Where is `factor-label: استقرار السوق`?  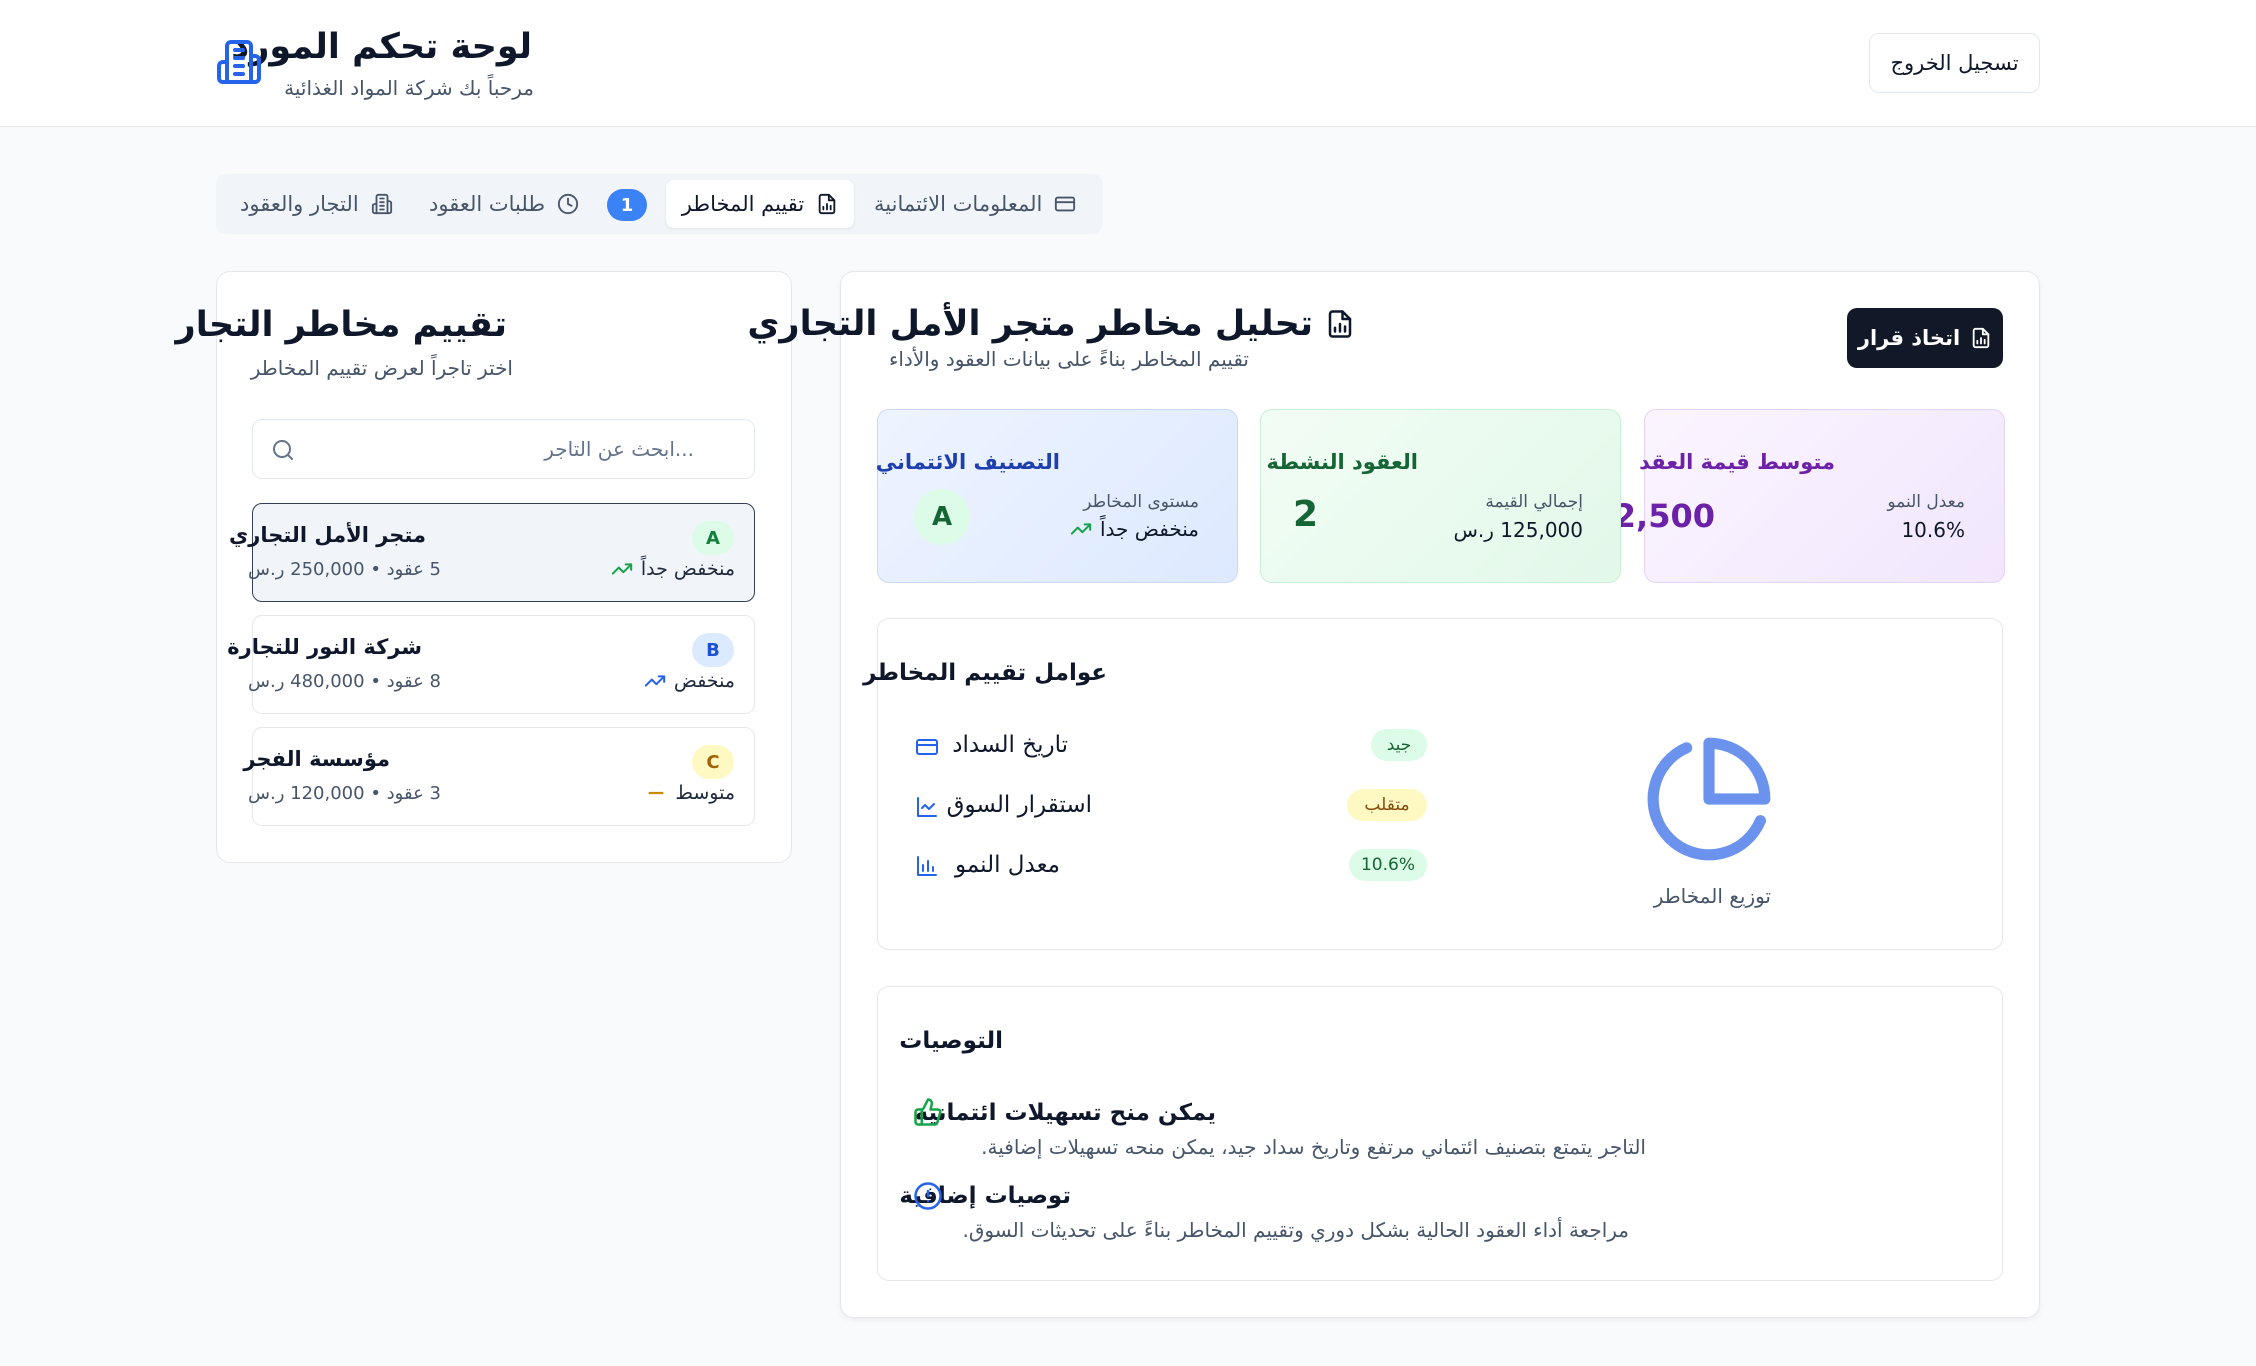 factor-label: استقرار السوق is located at coordinates (1019, 805).